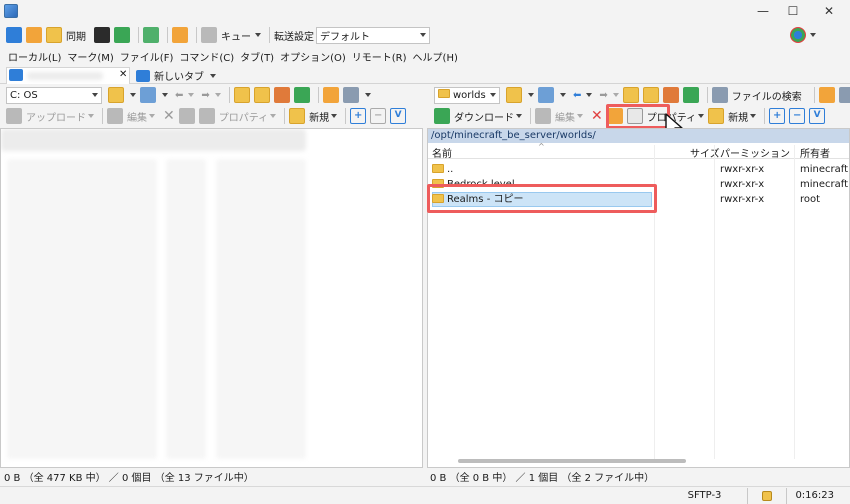 This screenshot has width=850, height=504. Describe the element at coordinates (34, 56) in the screenshot. I see `menu-local: ローカル(L)` at that location.